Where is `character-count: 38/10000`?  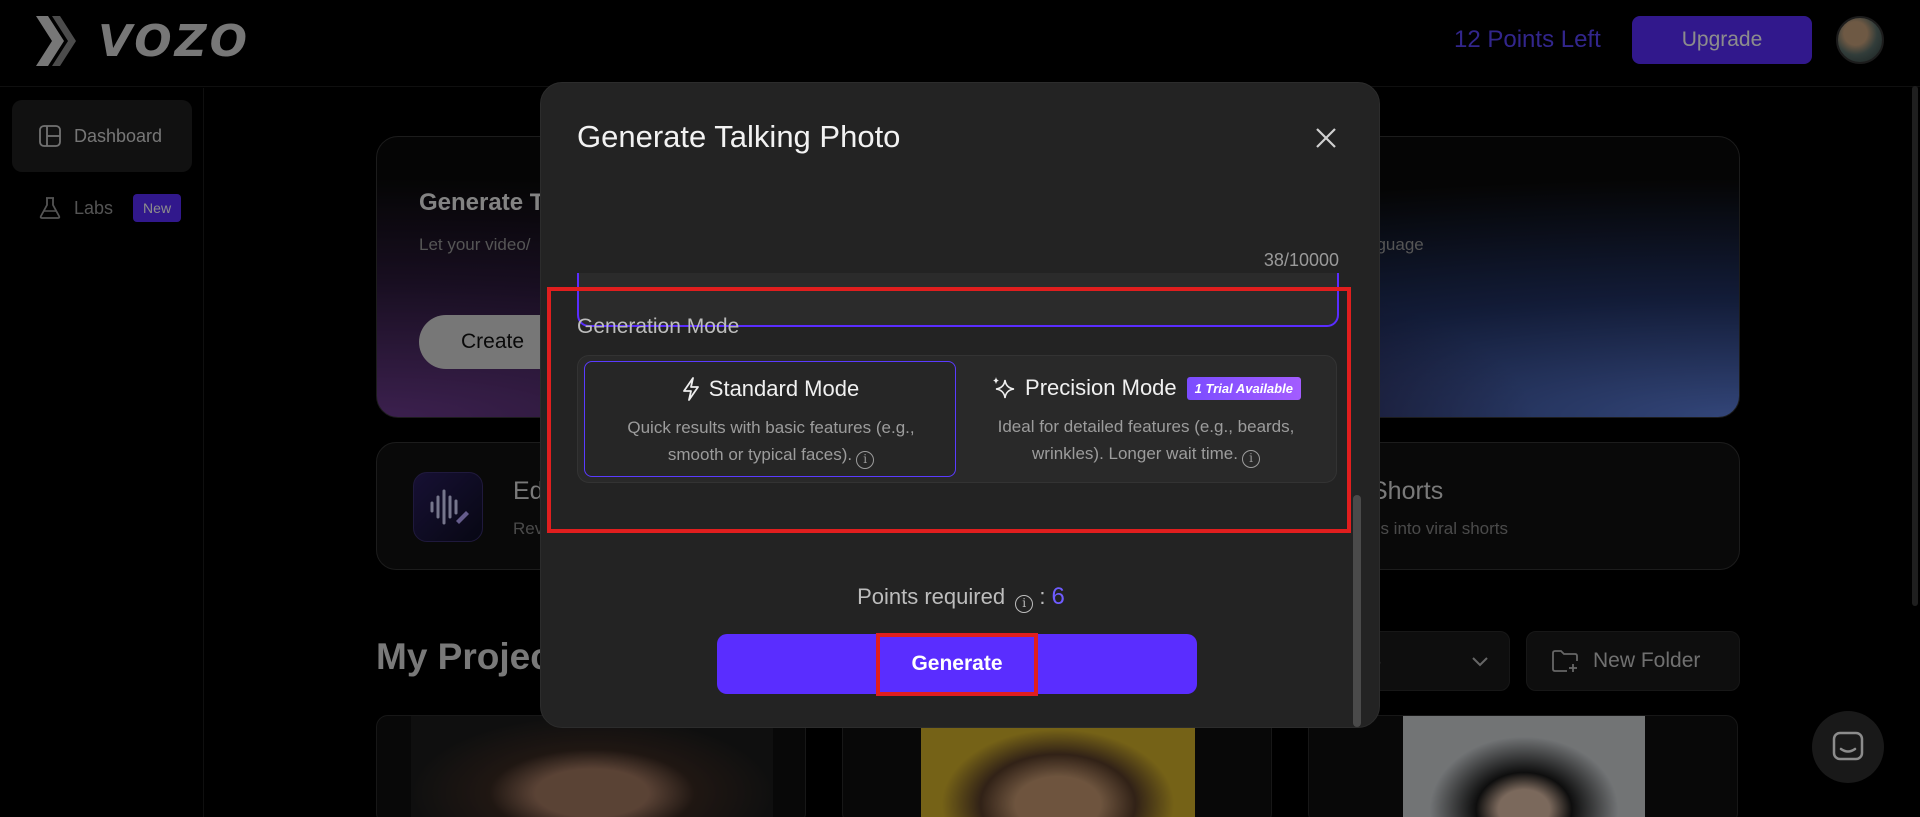 character-count: 38/10000 is located at coordinates (1301, 260).